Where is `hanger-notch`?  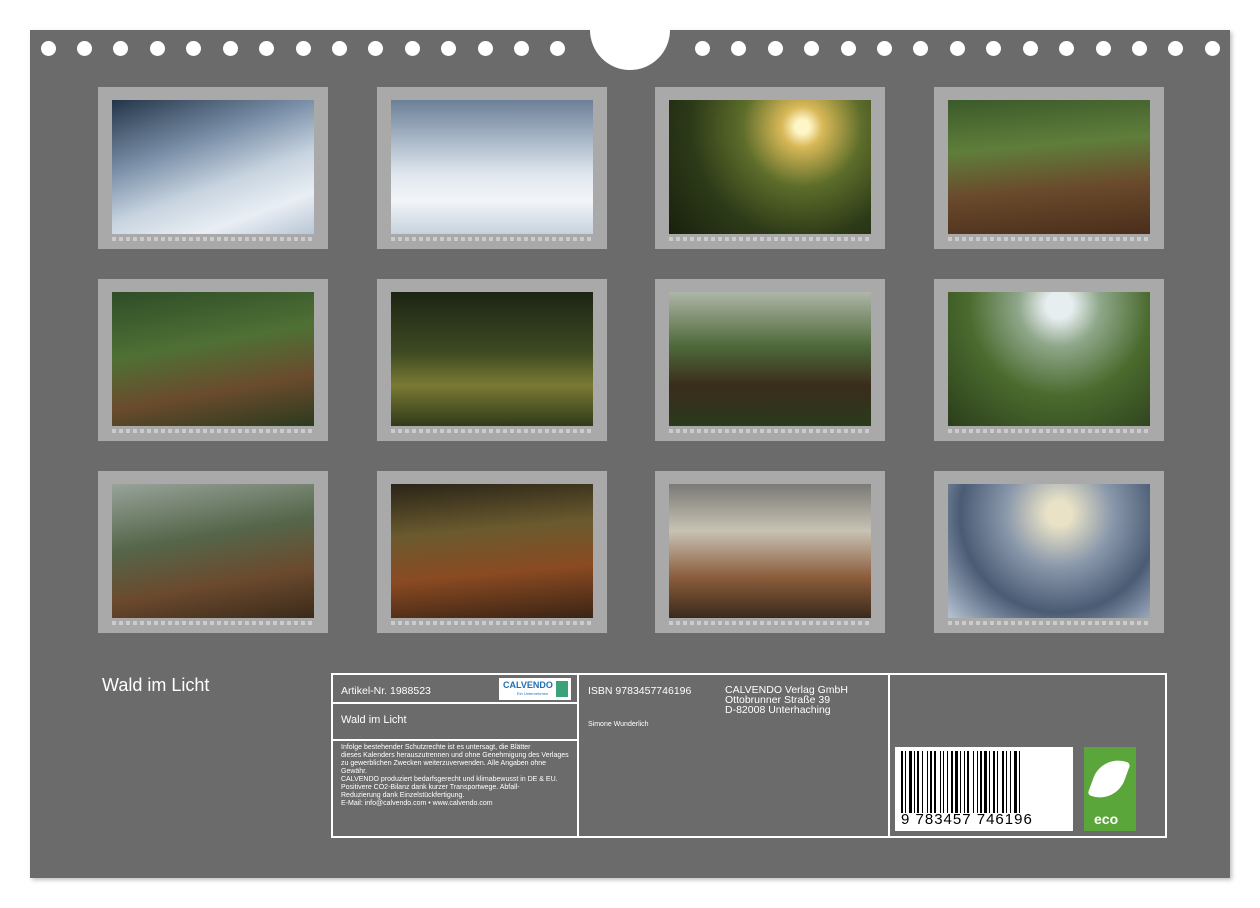 hanger-notch is located at coordinates (630, 44).